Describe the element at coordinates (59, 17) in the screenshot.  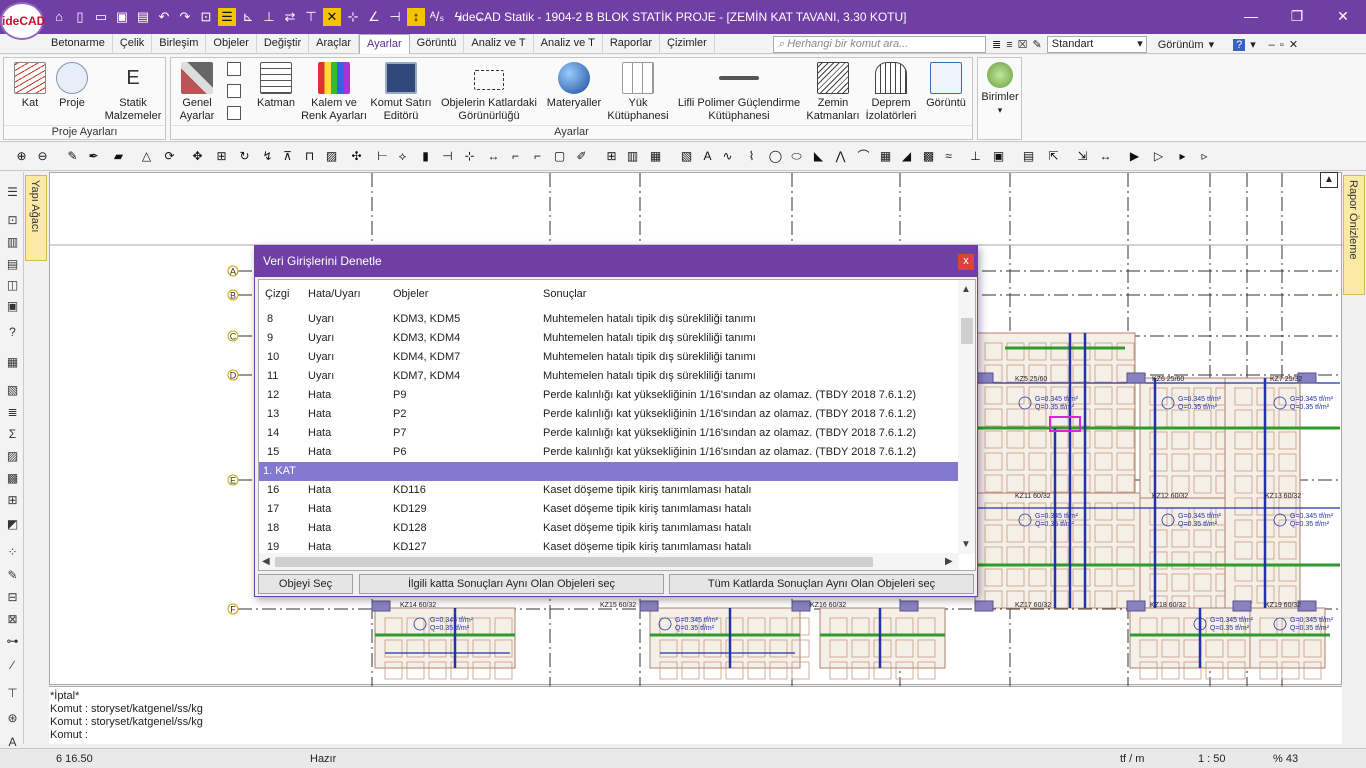
I see `home-icon: ⌂` at that location.